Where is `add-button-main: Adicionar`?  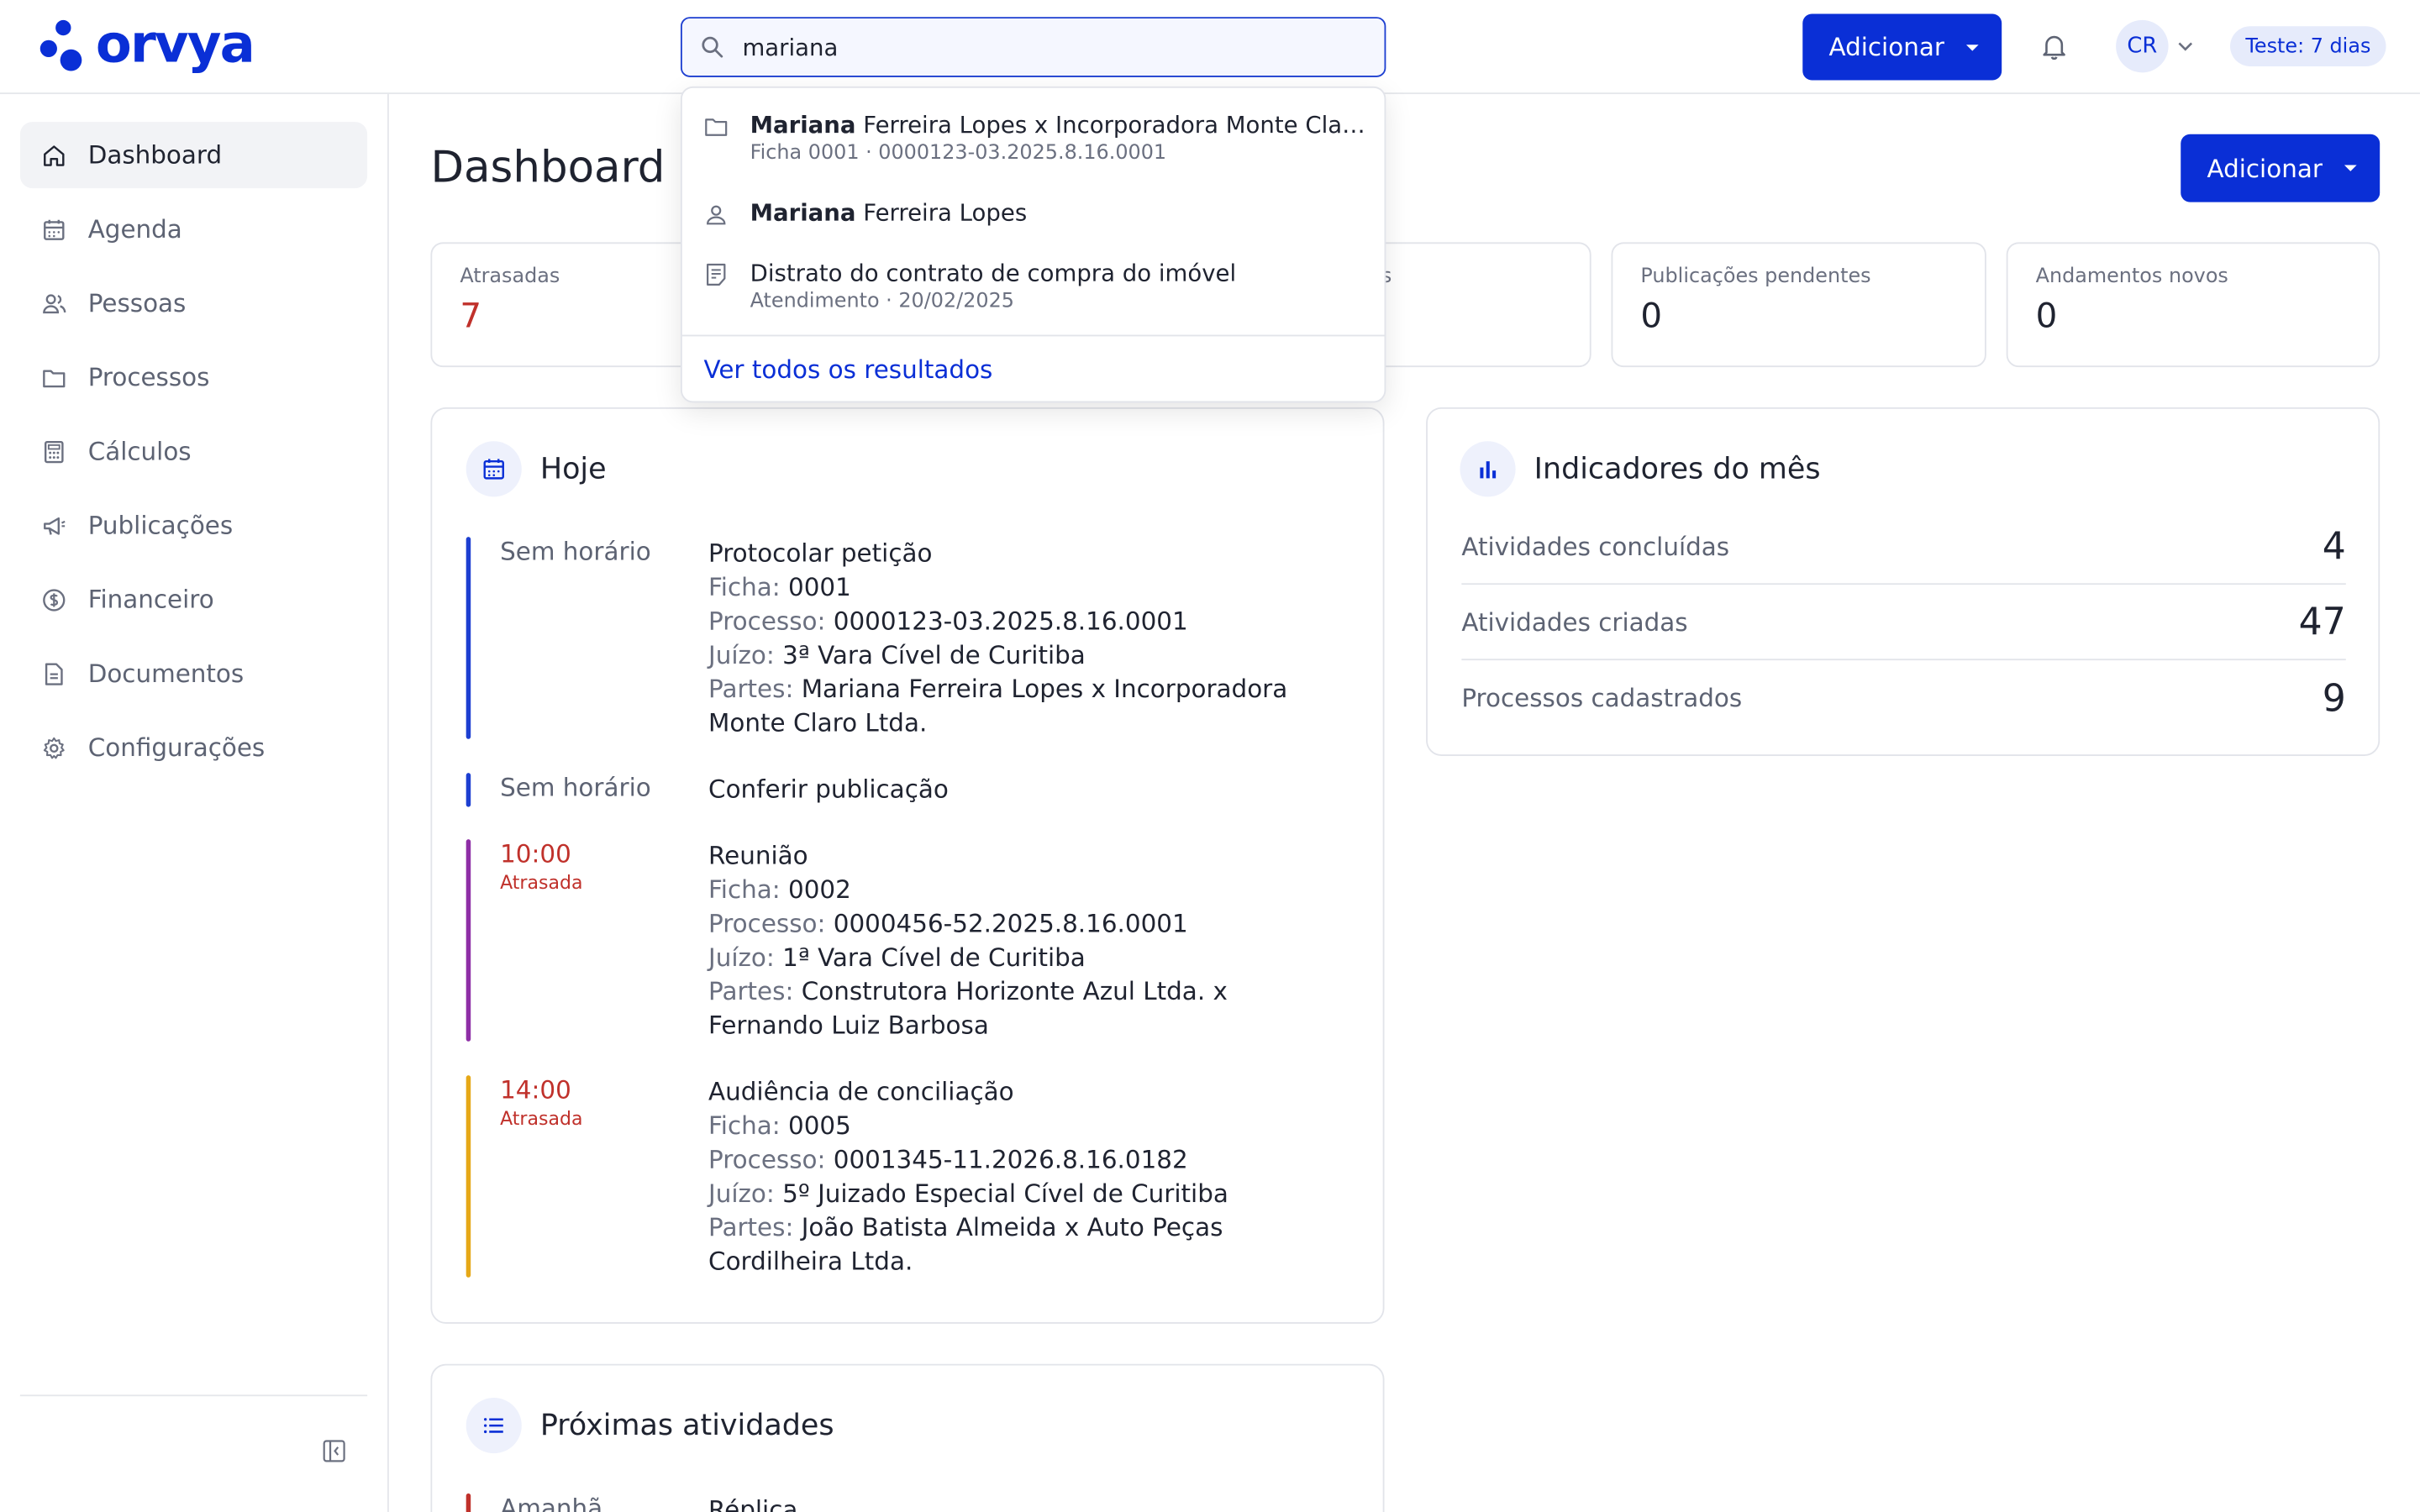
add-button-main: Adicionar is located at coordinates (2281, 168).